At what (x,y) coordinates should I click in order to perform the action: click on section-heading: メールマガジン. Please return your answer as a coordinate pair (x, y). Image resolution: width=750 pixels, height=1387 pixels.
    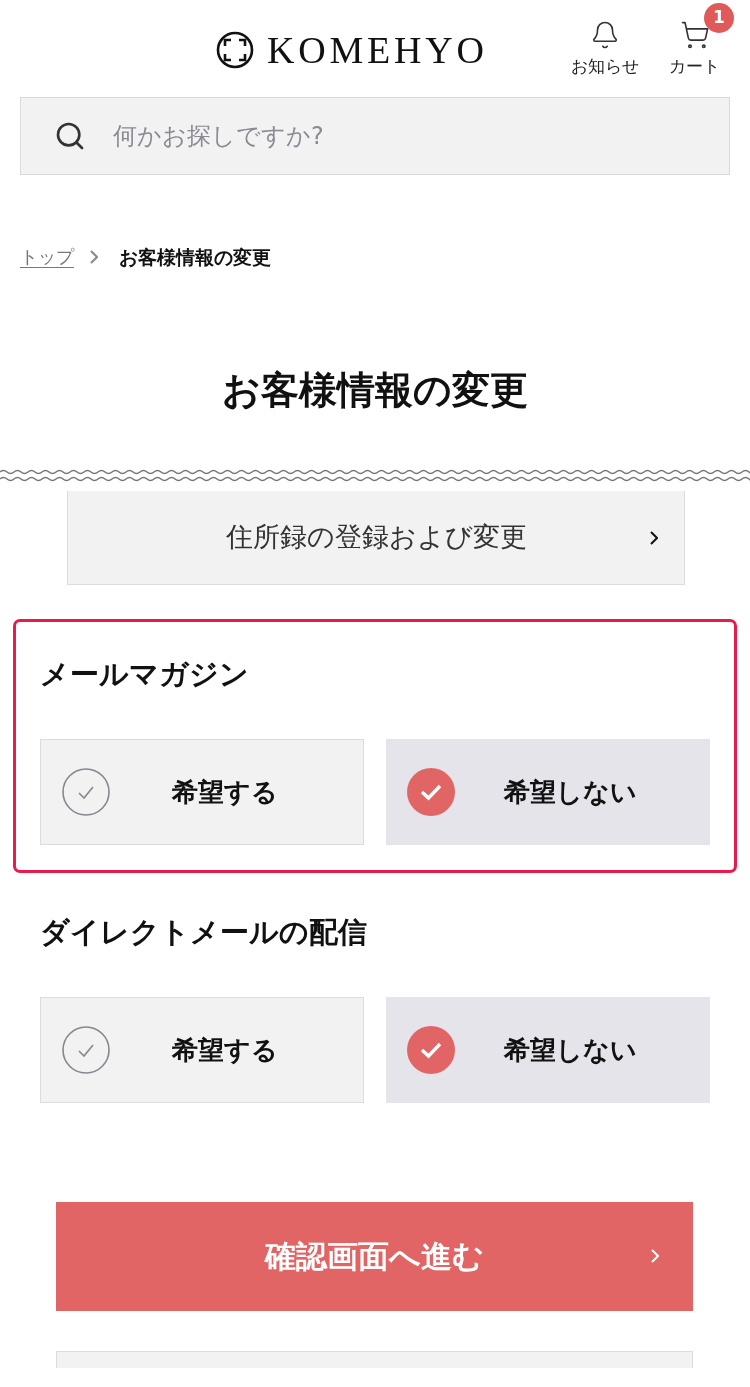
    Looking at the image, I should click on (145, 674).